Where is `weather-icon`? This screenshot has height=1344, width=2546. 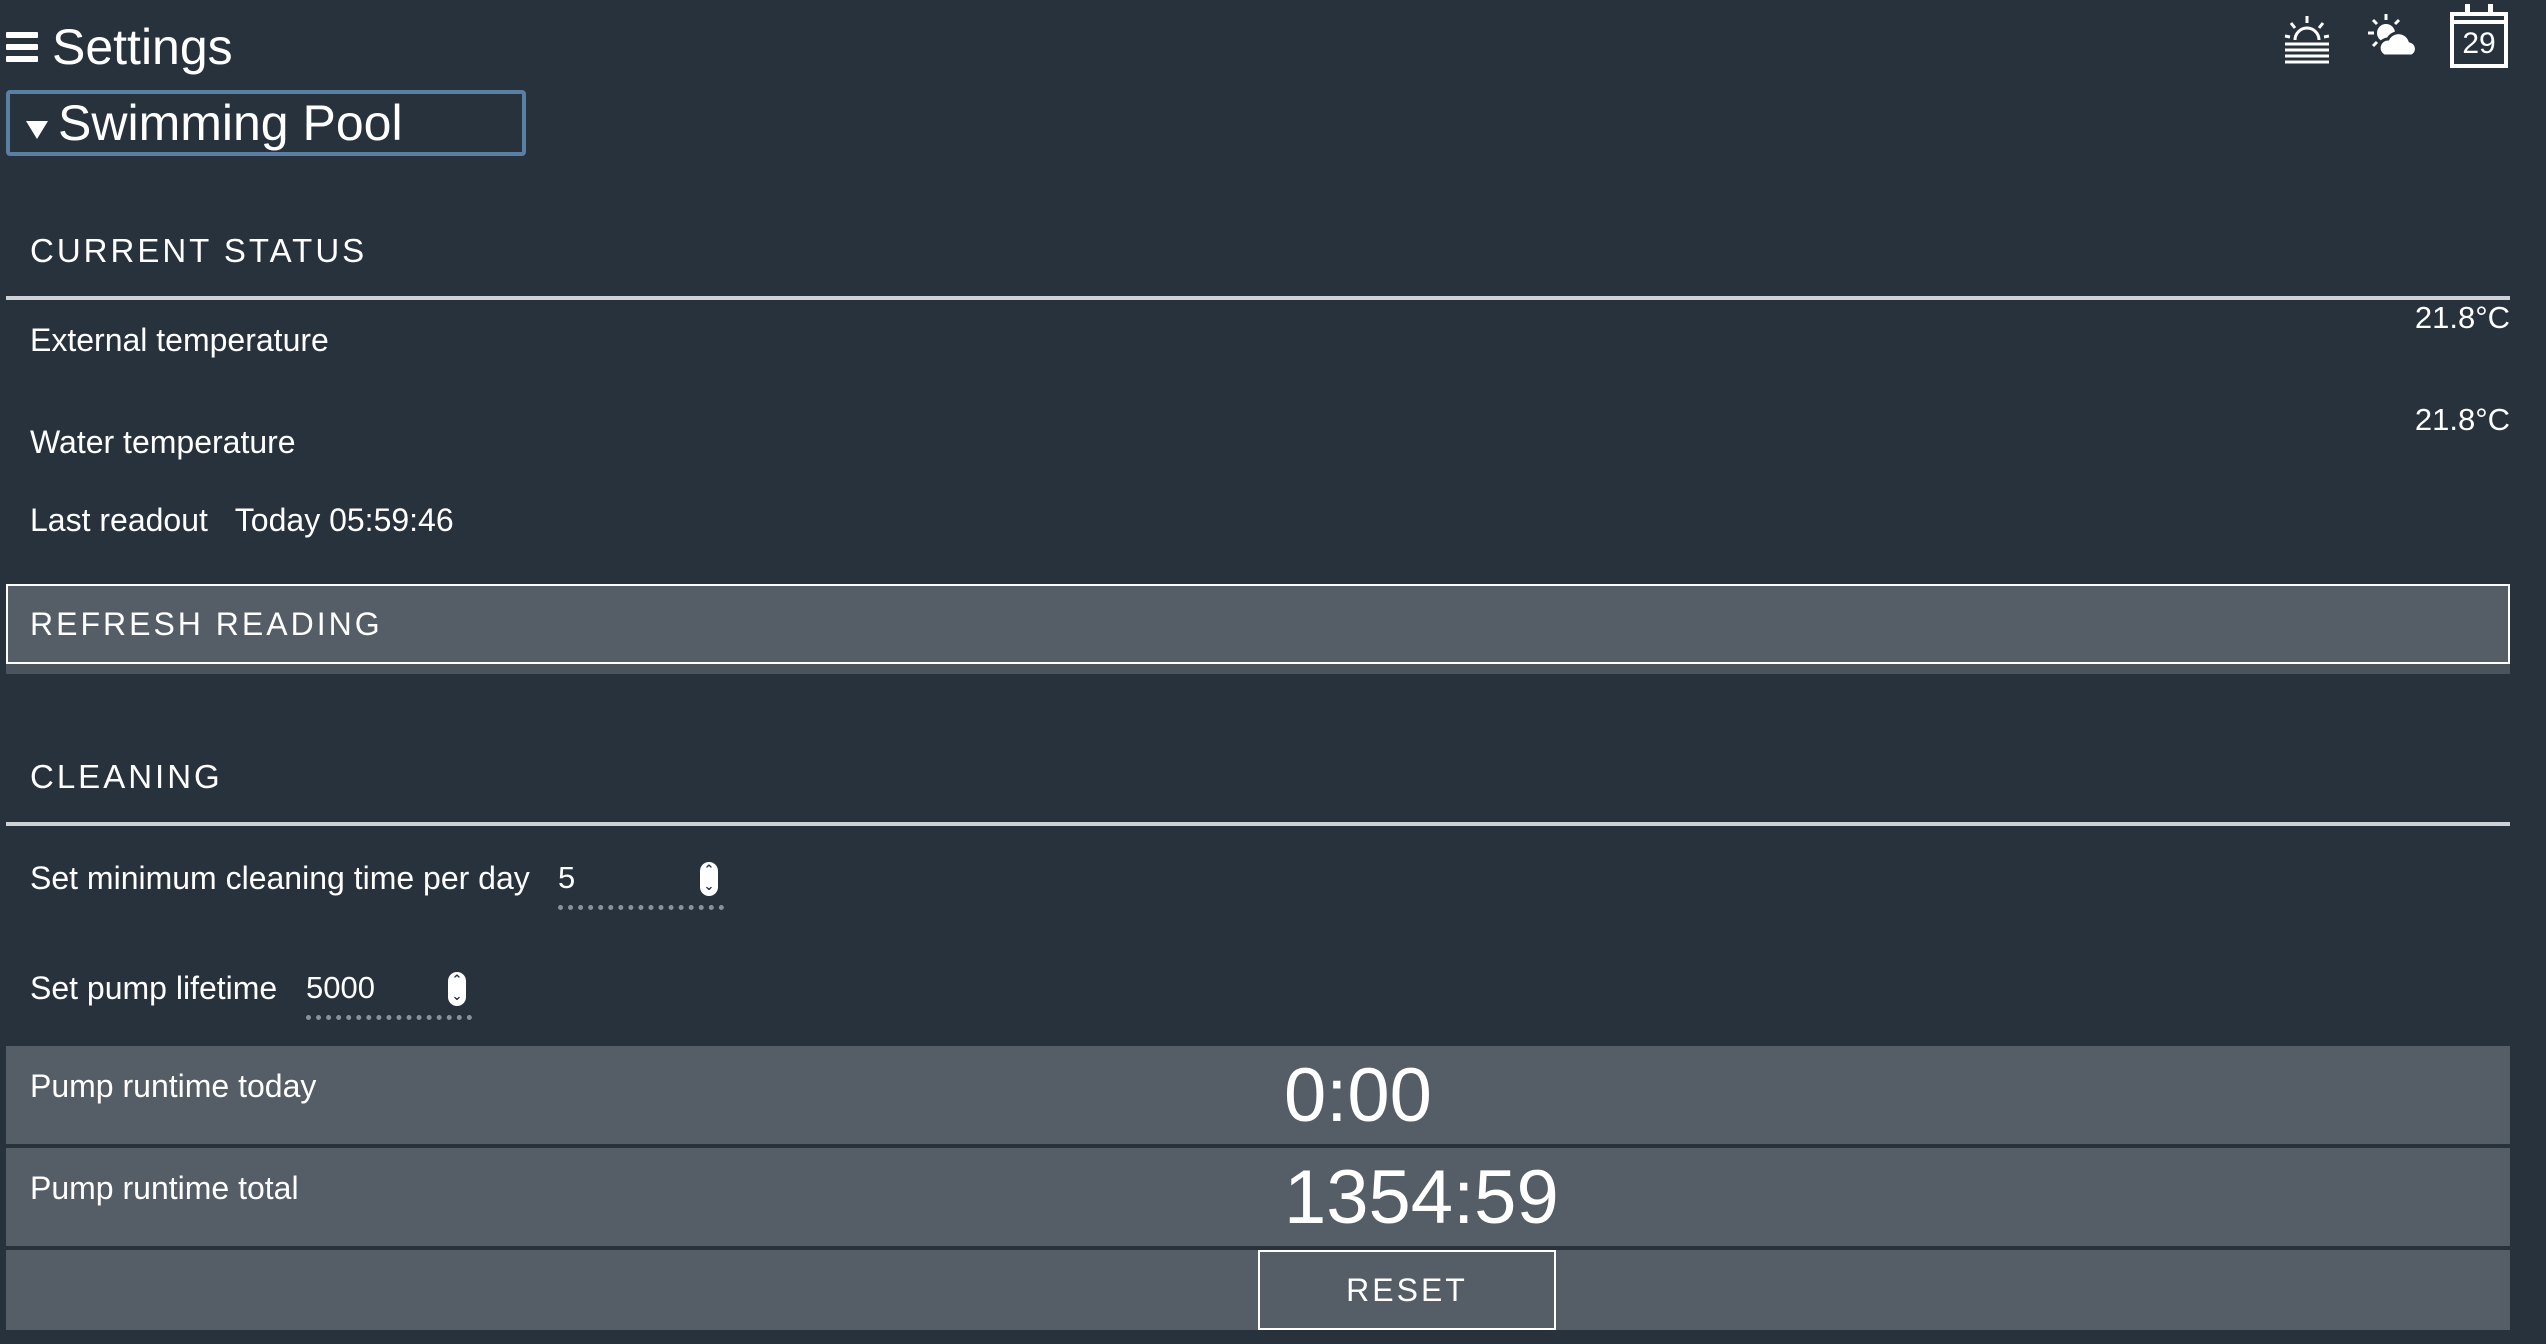
weather-icon is located at coordinates (2393, 38).